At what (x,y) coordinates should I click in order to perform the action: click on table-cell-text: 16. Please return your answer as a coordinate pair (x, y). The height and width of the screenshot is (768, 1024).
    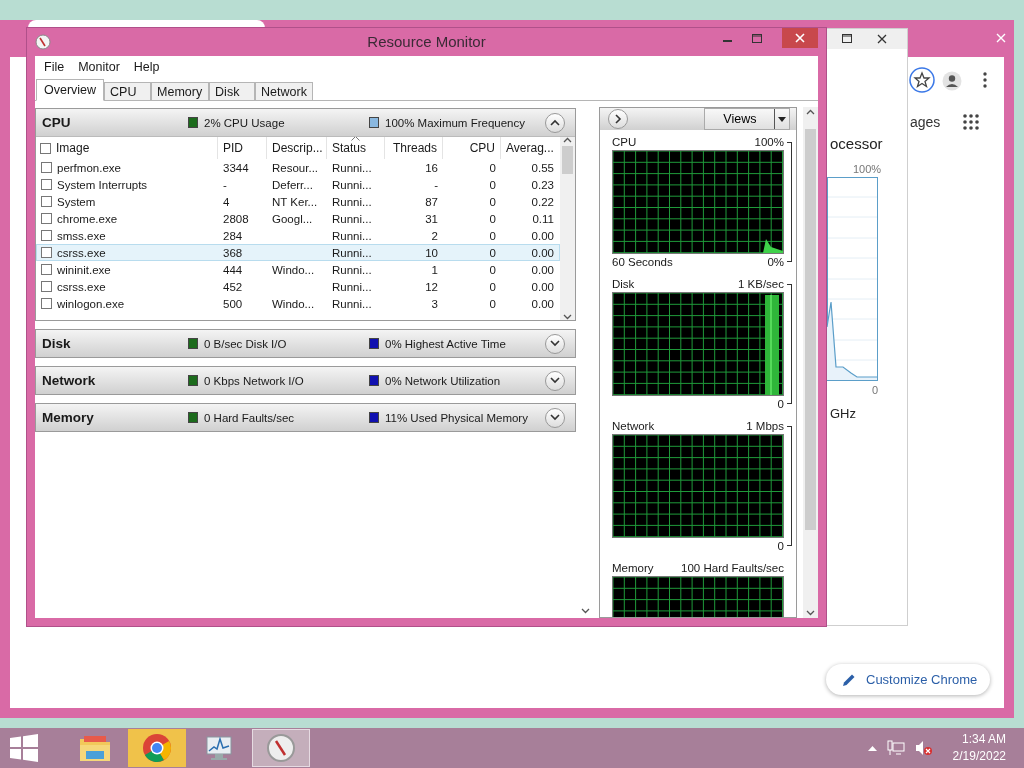
    Looking at the image, I should click on (431, 167).